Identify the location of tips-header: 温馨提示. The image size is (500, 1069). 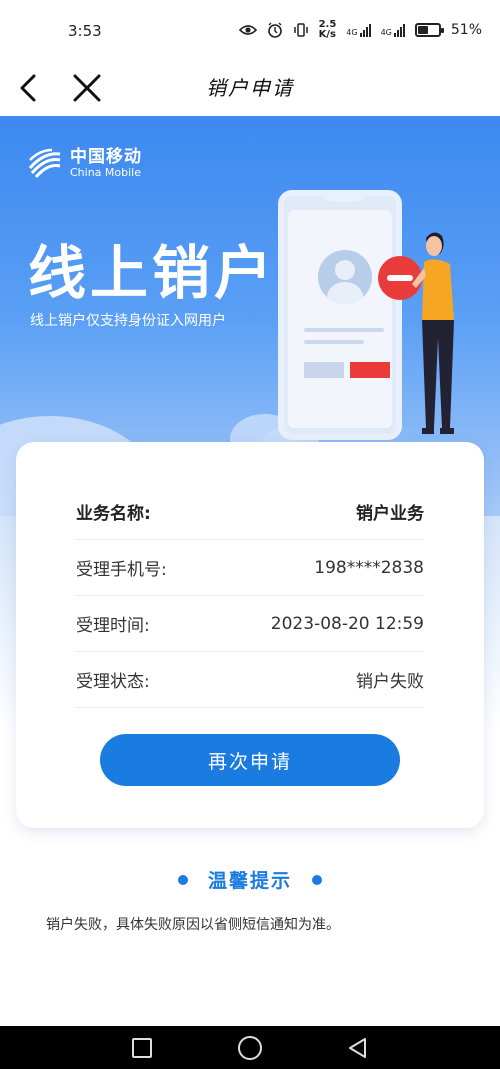
(250, 879).